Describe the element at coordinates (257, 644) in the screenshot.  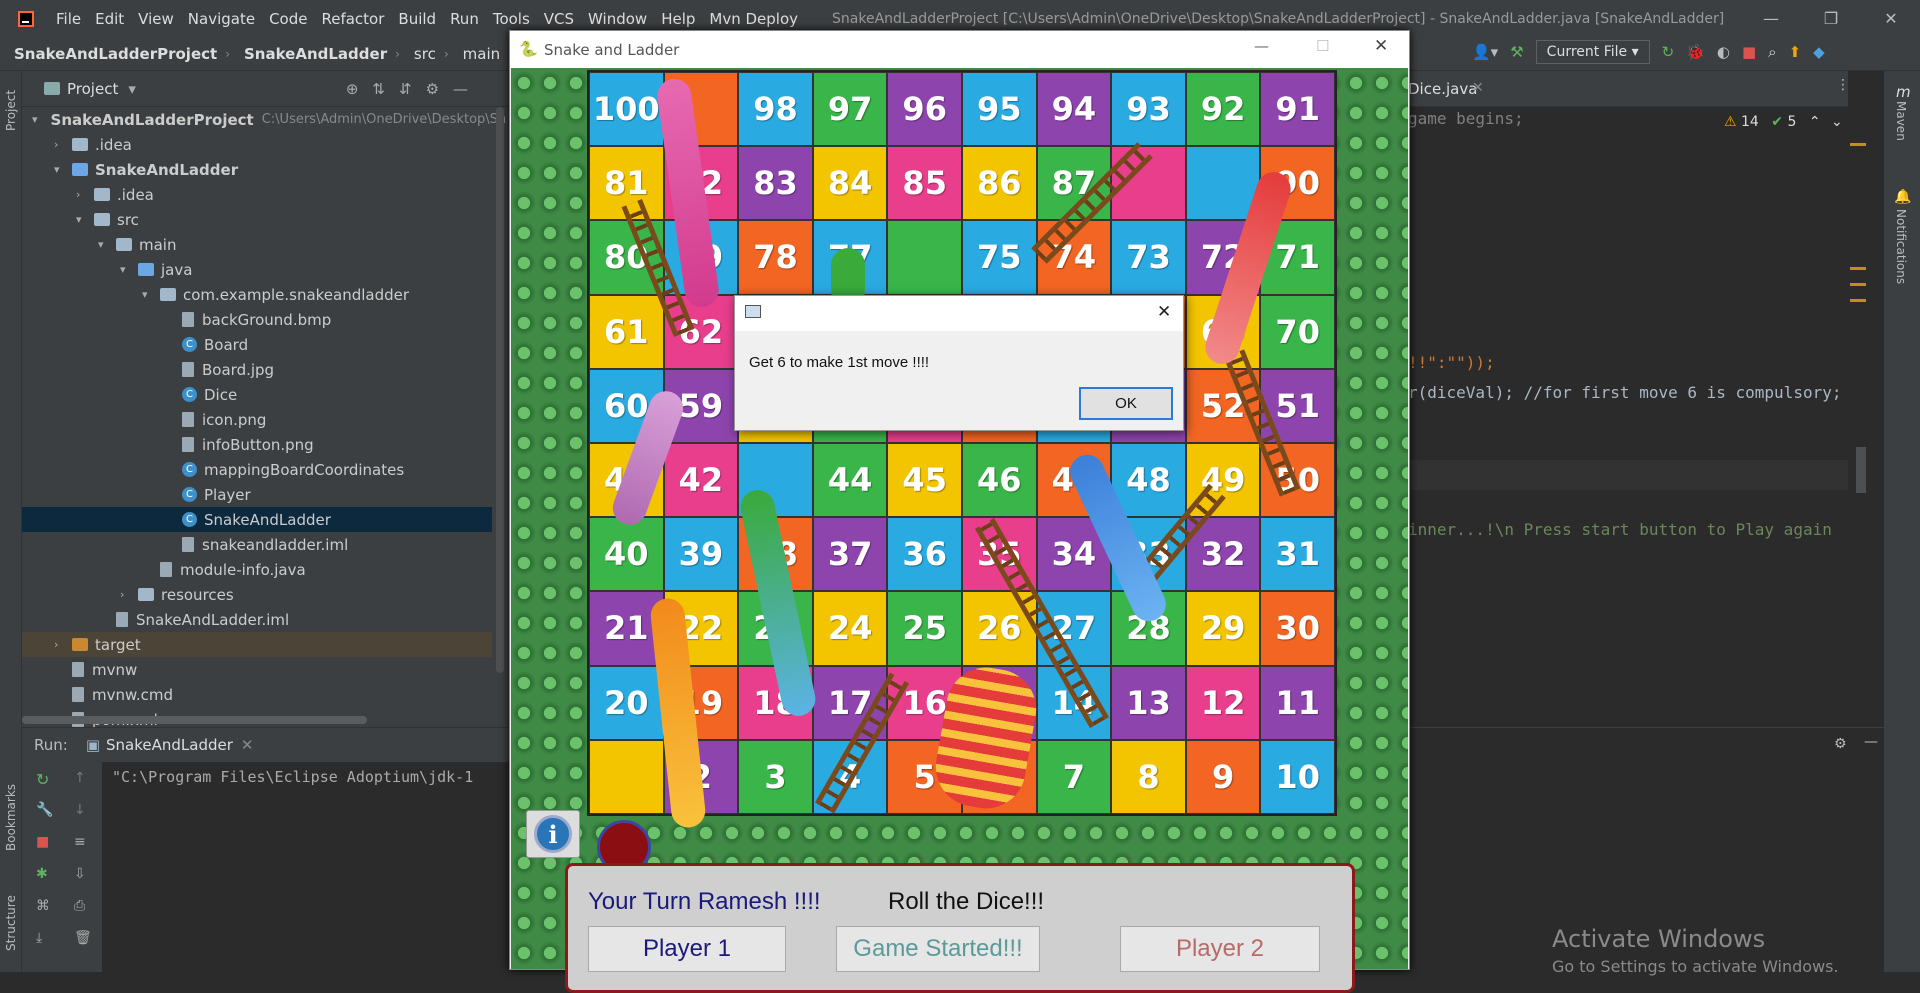
I see `tree-folder-target: › target` at that location.